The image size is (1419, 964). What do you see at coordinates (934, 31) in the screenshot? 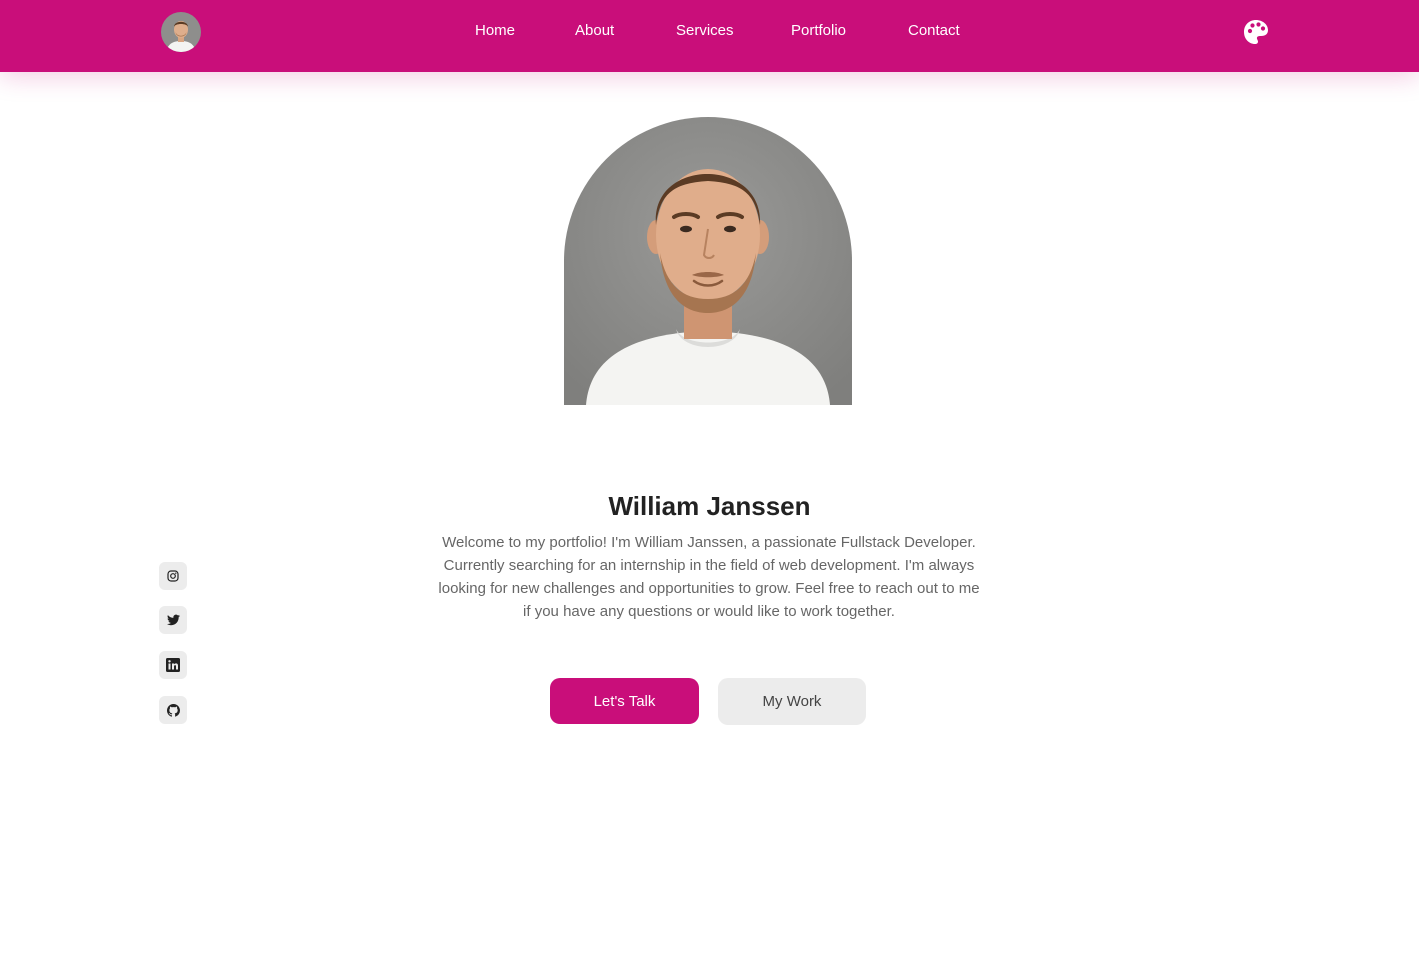
I see `nav-link-contact: Contact` at bounding box center [934, 31].